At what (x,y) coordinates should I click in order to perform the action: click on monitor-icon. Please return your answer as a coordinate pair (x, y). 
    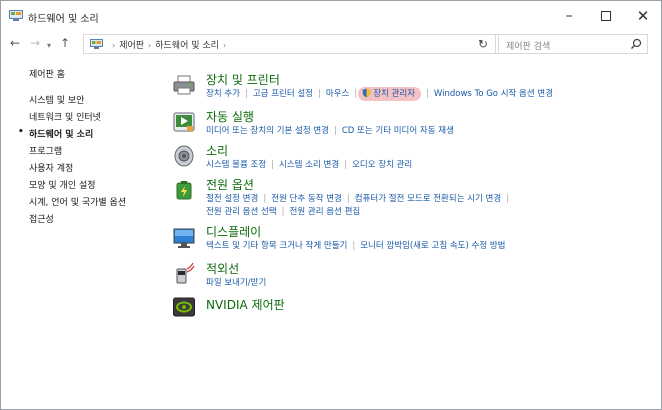
    Looking at the image, I should click on (184, 238).